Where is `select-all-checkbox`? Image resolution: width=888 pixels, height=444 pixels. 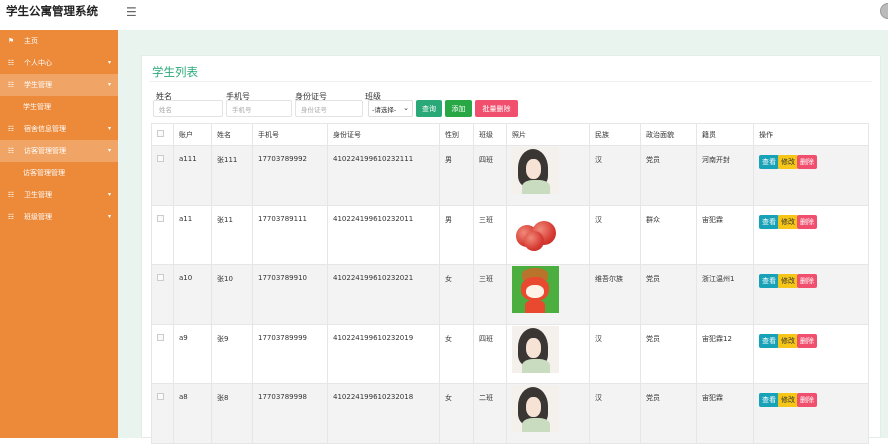
select-all-checkbox is located at coordinates (160, 133).